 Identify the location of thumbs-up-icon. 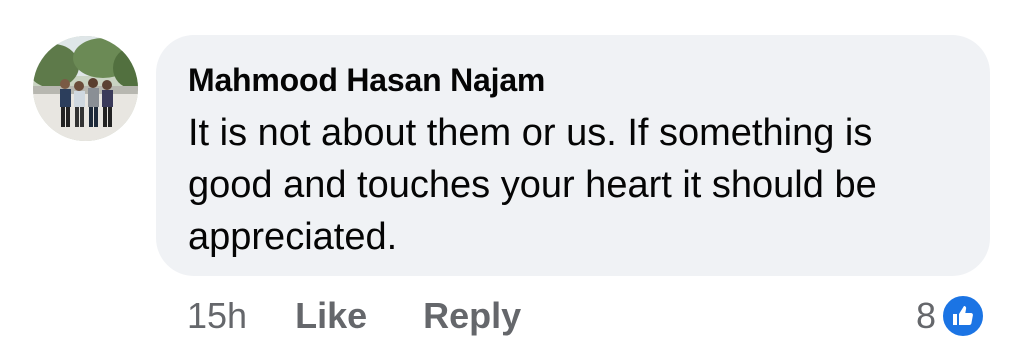
(963, 316).